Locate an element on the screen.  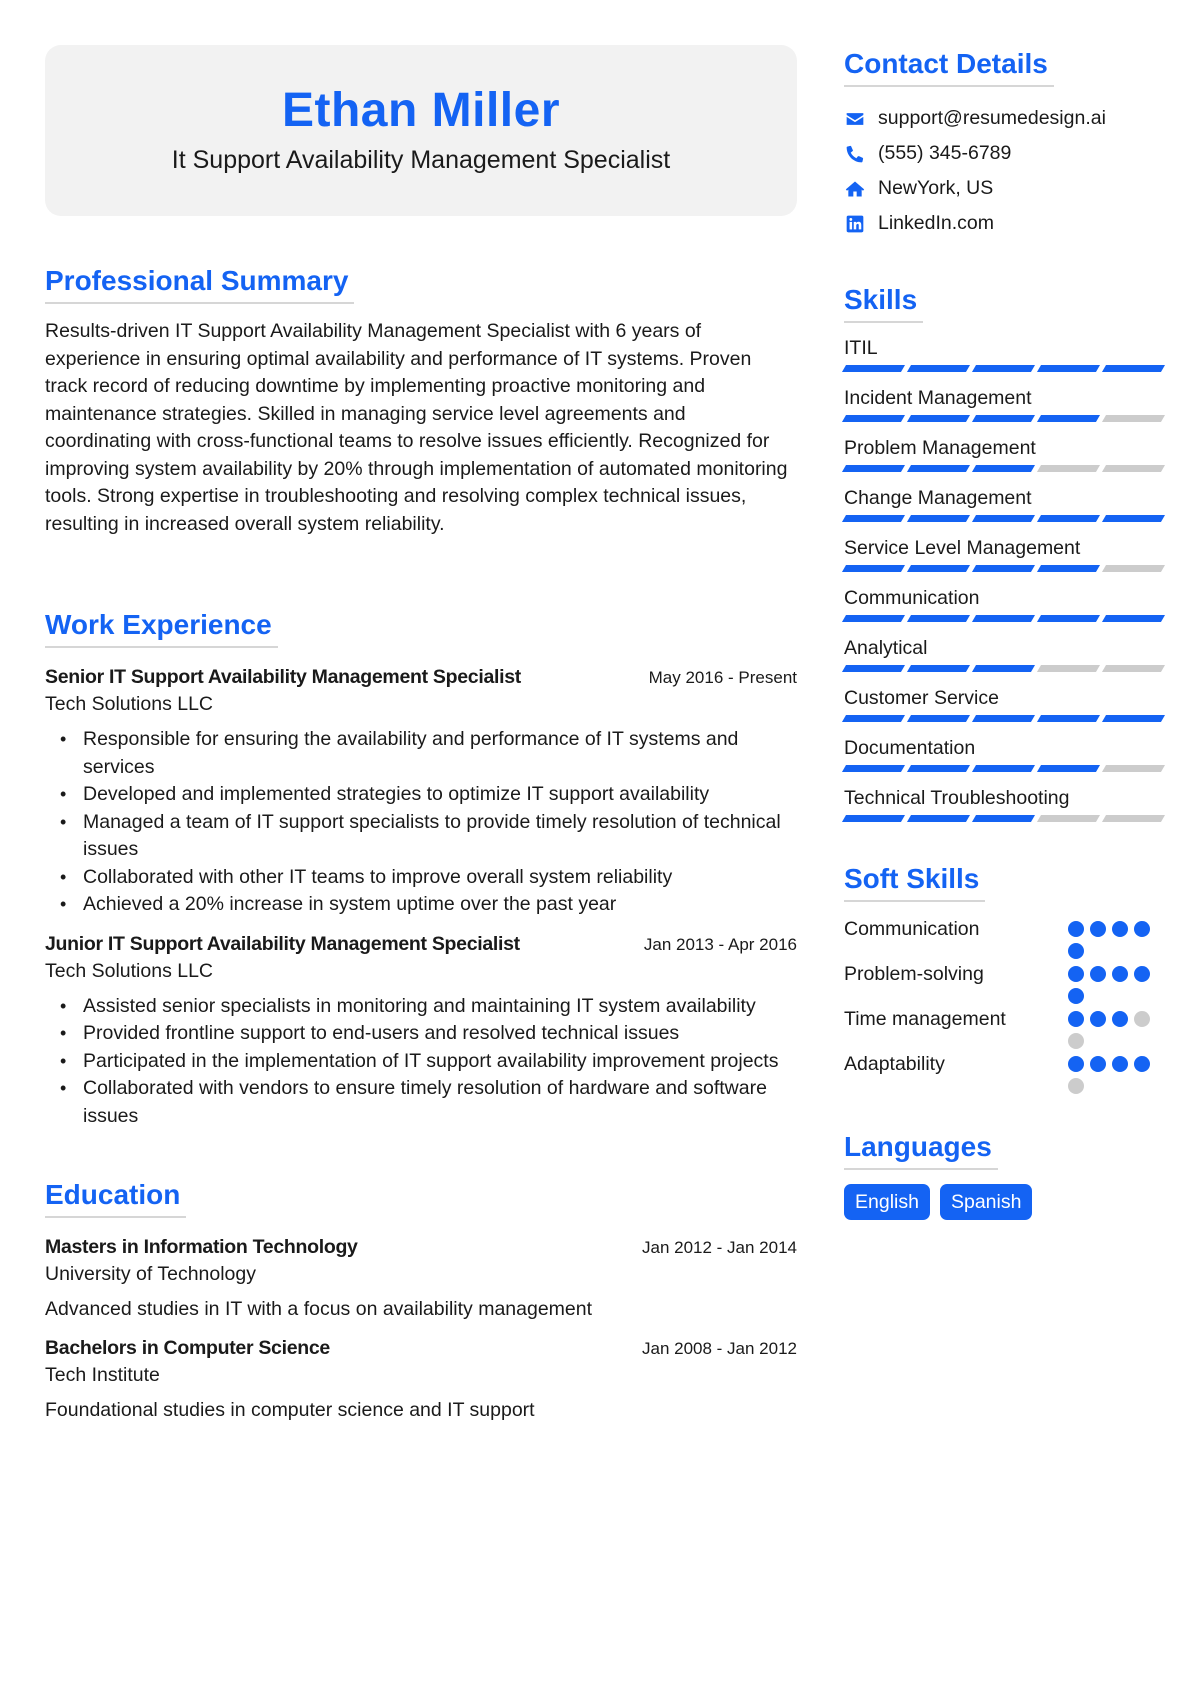
skill-name: Analytical is located at coordinates (886, 648).